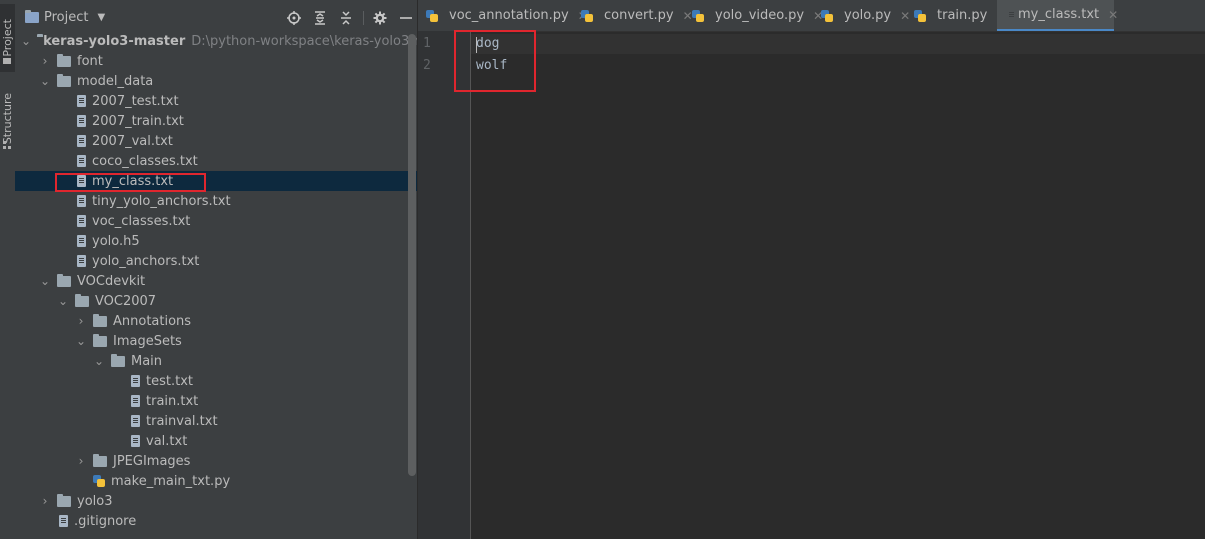 This screenshot has height=539, width=1205. I want to click on tab-label: train.py, so click(962, 15).